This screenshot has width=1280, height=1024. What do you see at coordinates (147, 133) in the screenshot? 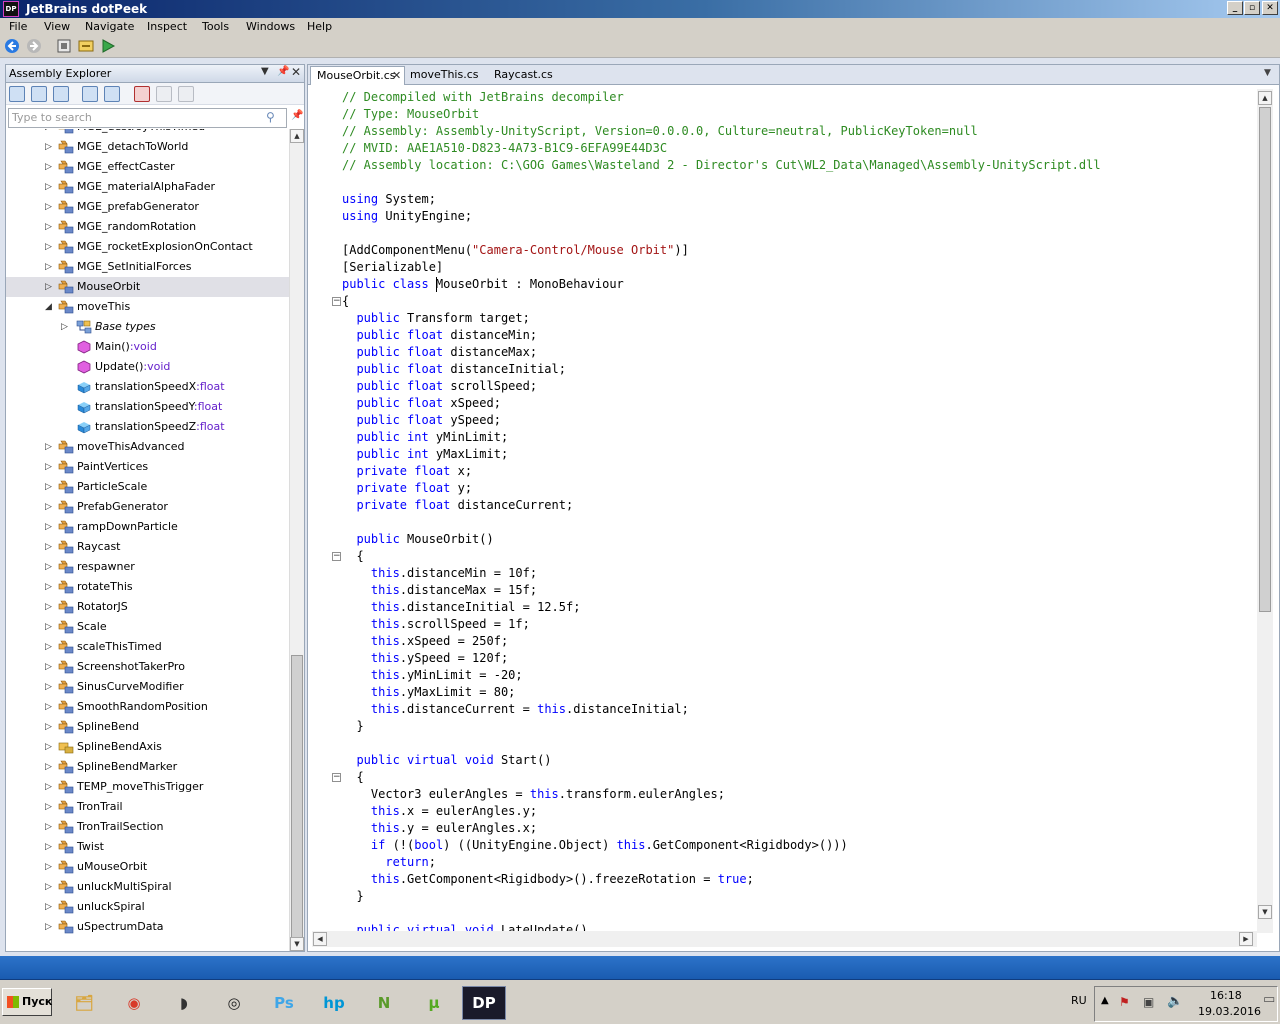
I see `tree-item: ▷ MGE_destroyThisTimed` at bounding box center [147, 133].